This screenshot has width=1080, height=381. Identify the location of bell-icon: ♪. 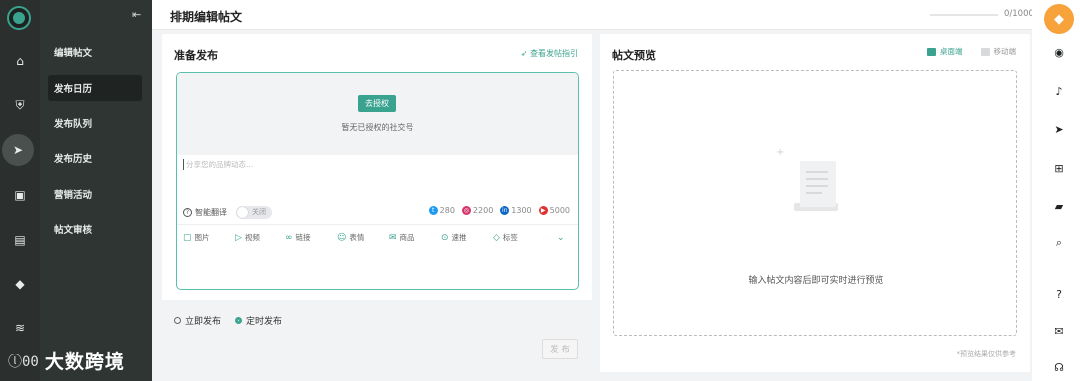
(1059, 91).